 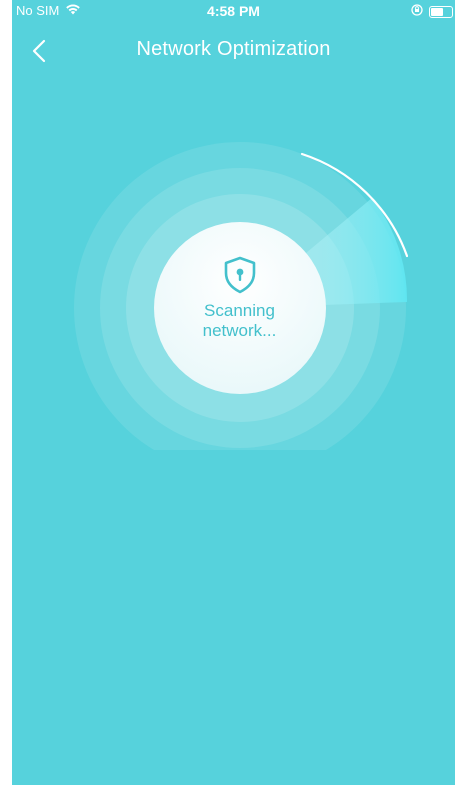 I want to click on status-time: 4:58 PM, so click(x=233, y=11).